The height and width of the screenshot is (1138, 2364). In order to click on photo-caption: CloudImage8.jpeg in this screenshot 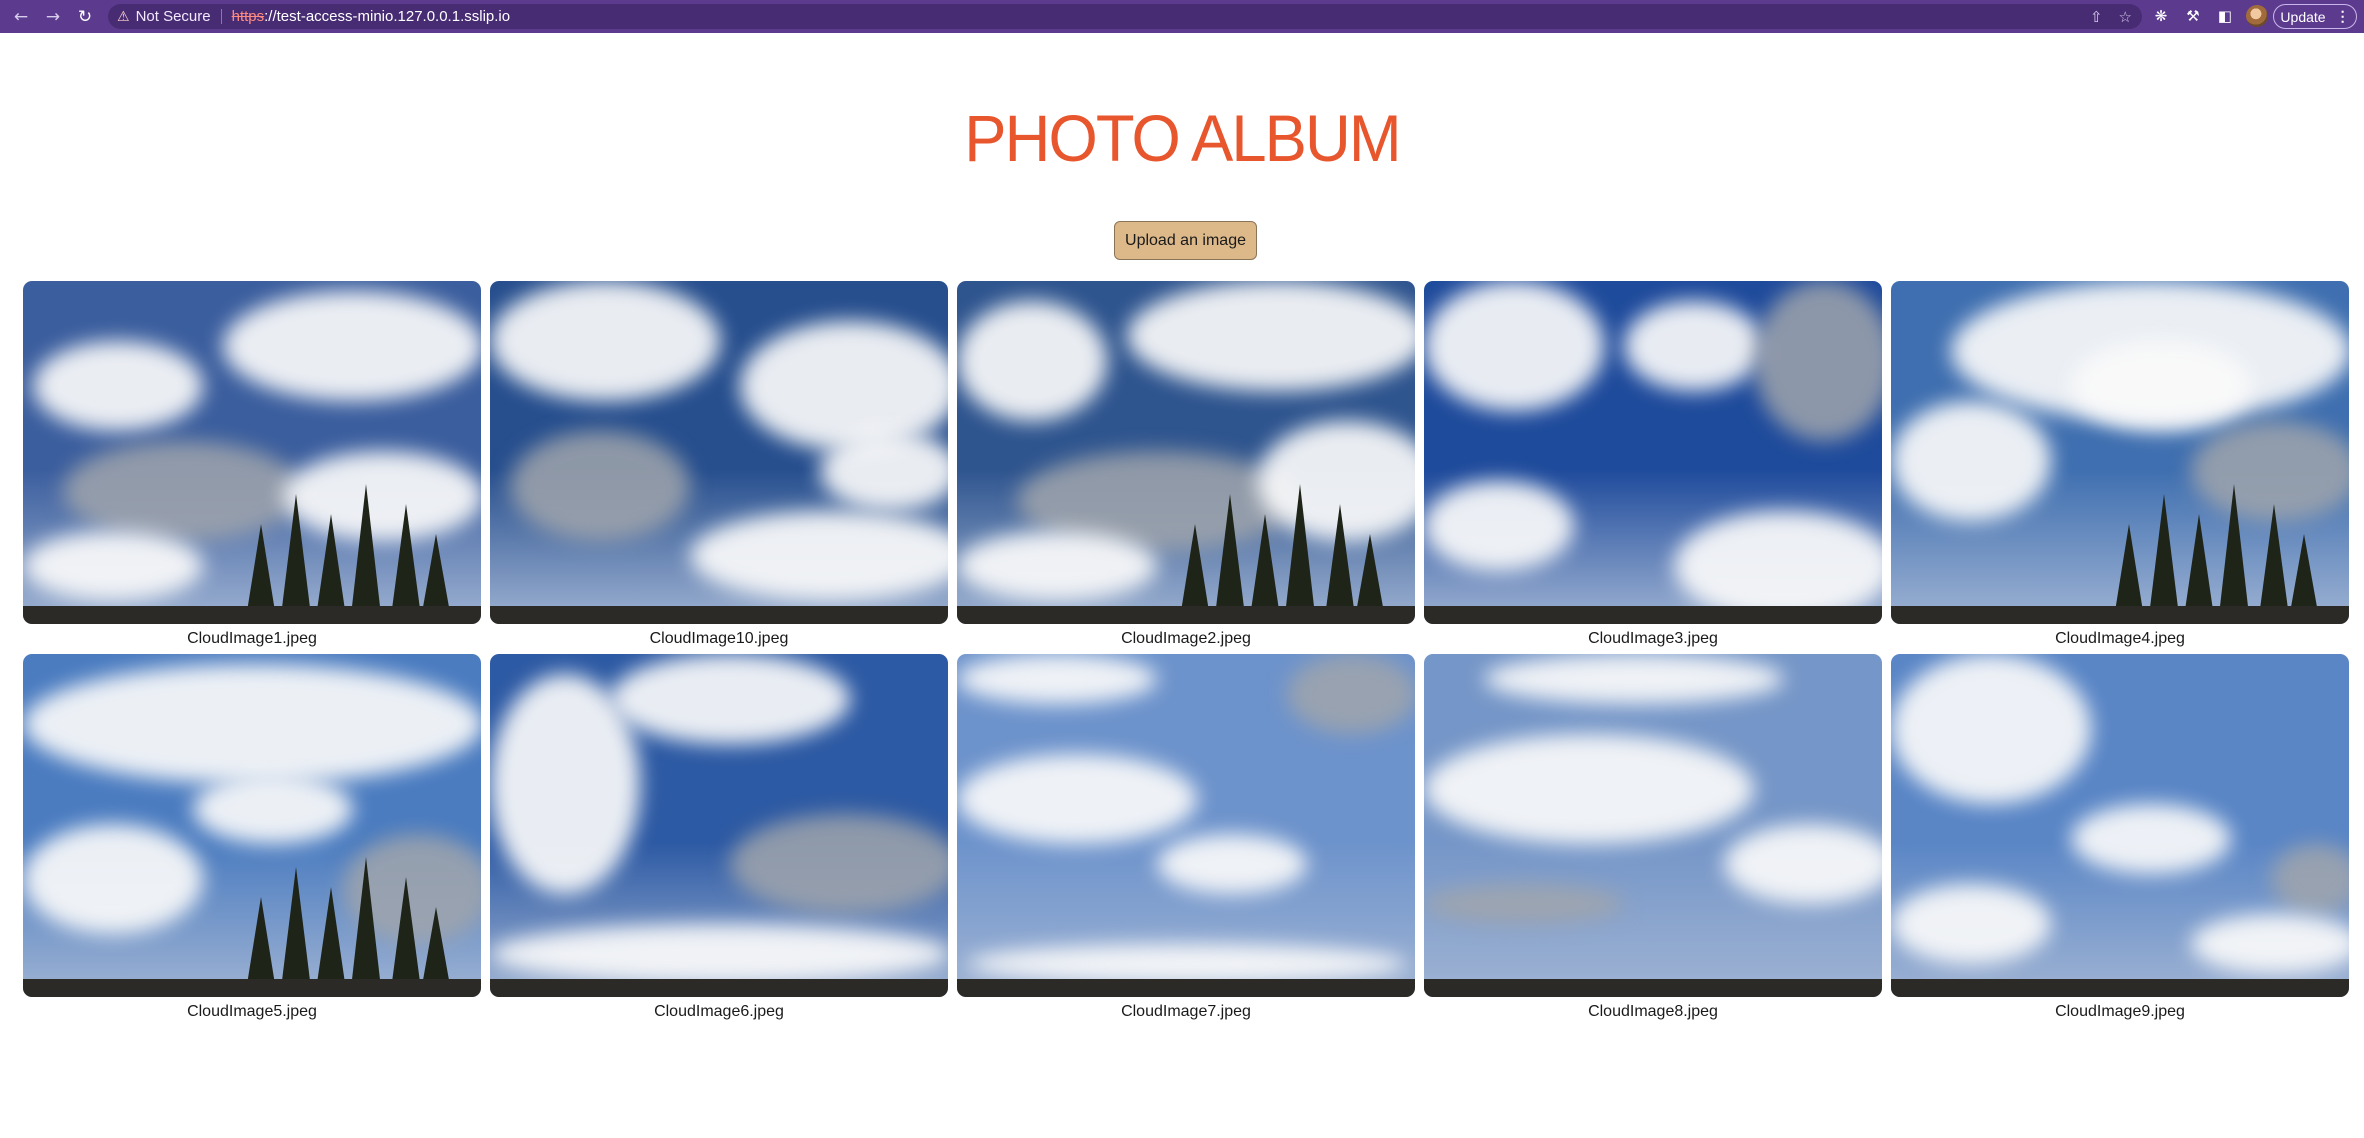, I will do `click(1653, 1011)`.